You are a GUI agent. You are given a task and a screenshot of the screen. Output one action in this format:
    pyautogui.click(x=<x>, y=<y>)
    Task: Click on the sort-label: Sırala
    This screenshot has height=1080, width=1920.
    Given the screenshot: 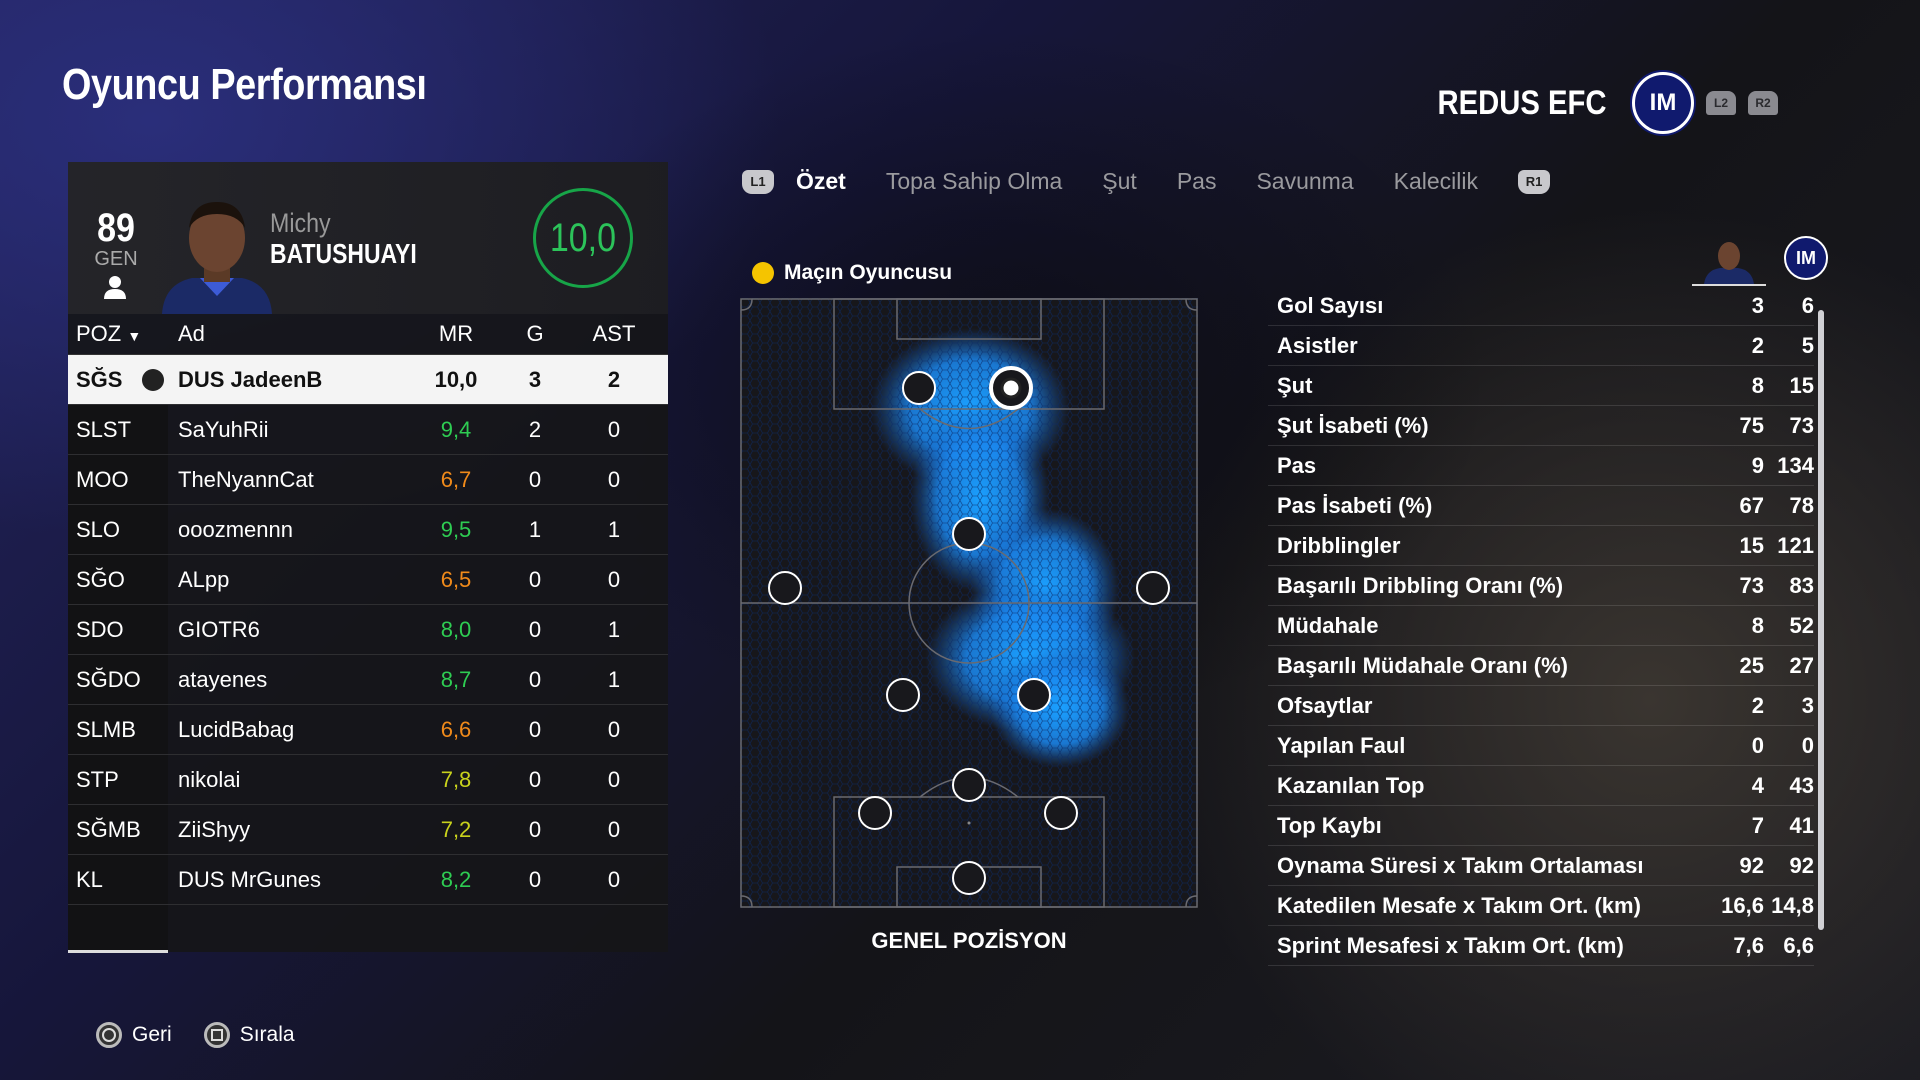 What is the action you would take?
    pyautogui.click(x=267, y=1035)
    